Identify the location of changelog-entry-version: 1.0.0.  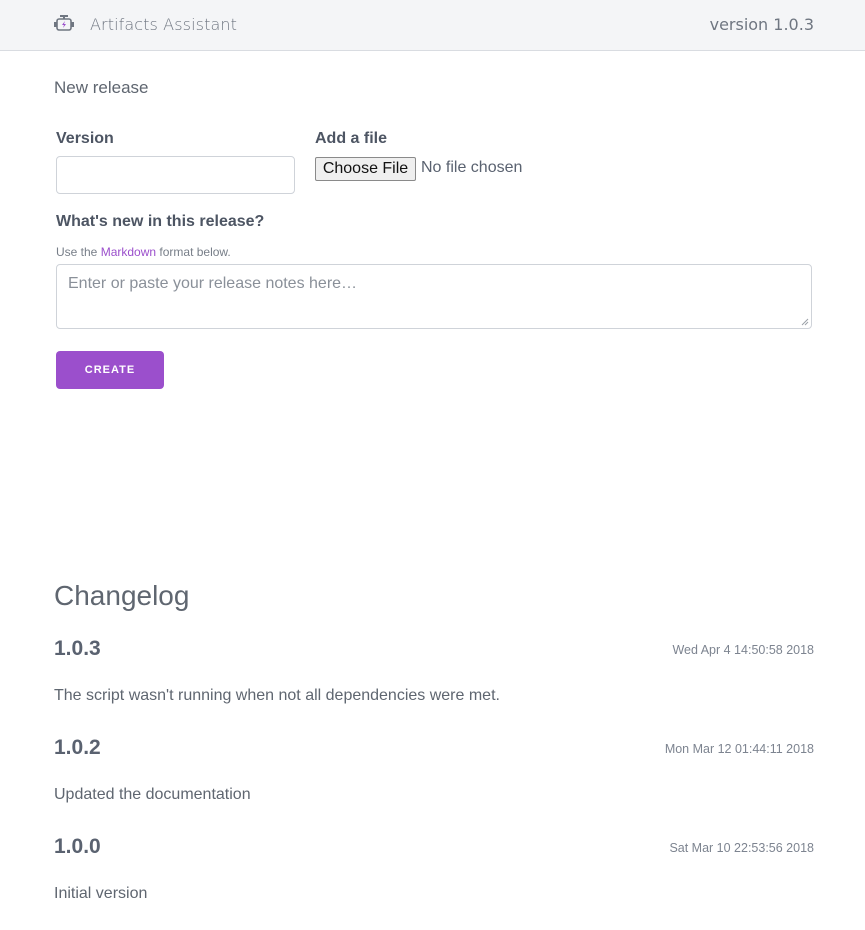
(77, 846).